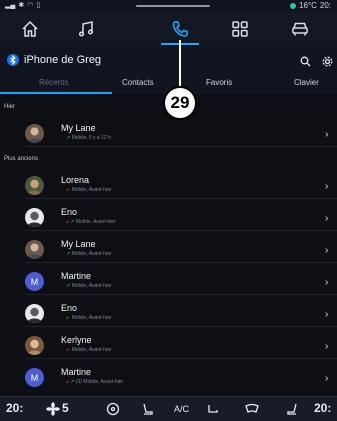 The height and width of the screenshot is (421, 337). Describe the element at coordinates (38, 5) in the screenshot. I see `phone-status-icon: ▯` at that location.